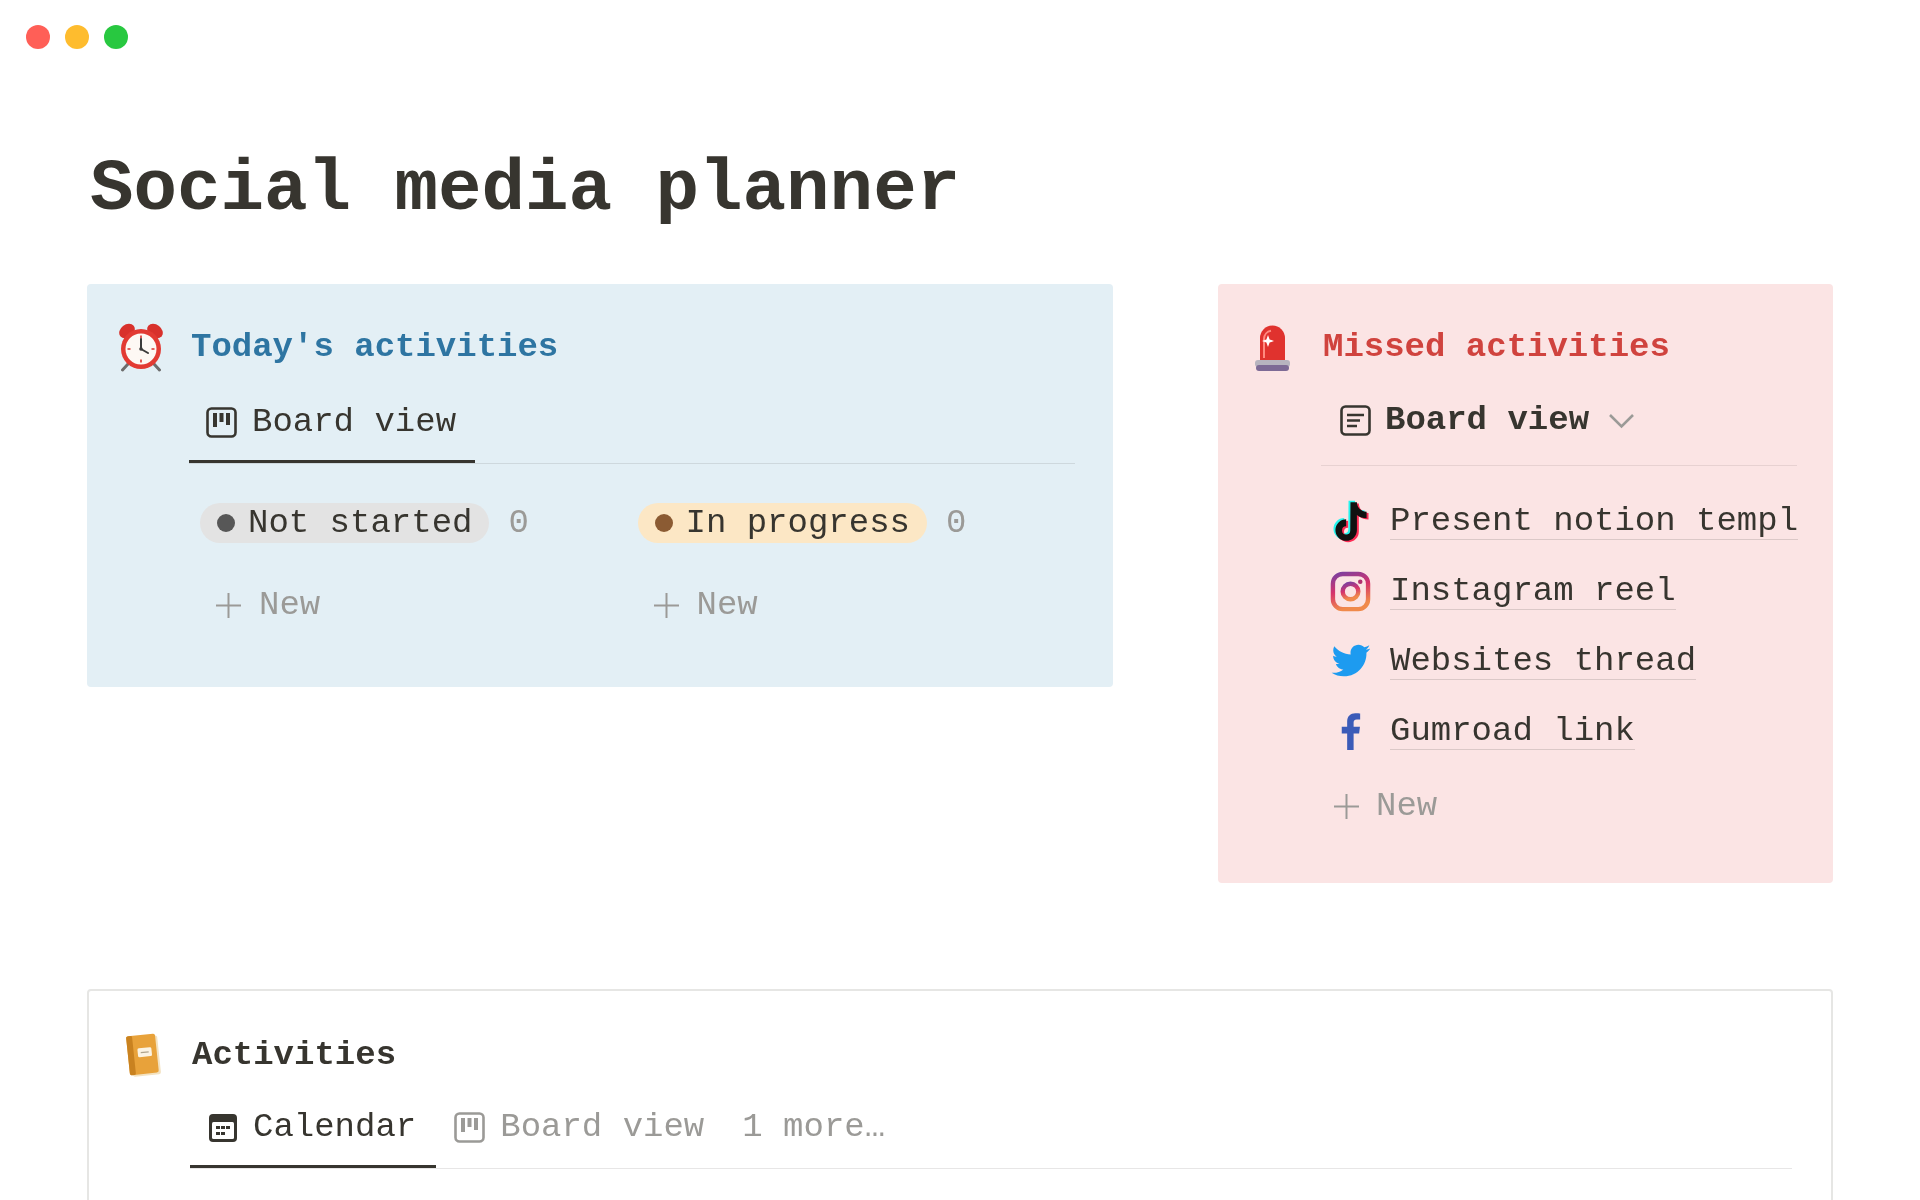  What do you see at coordinates (1512, 731) in the screenshot?
I see `page-link: Gumroad link` at bounding box center [1512, 731].